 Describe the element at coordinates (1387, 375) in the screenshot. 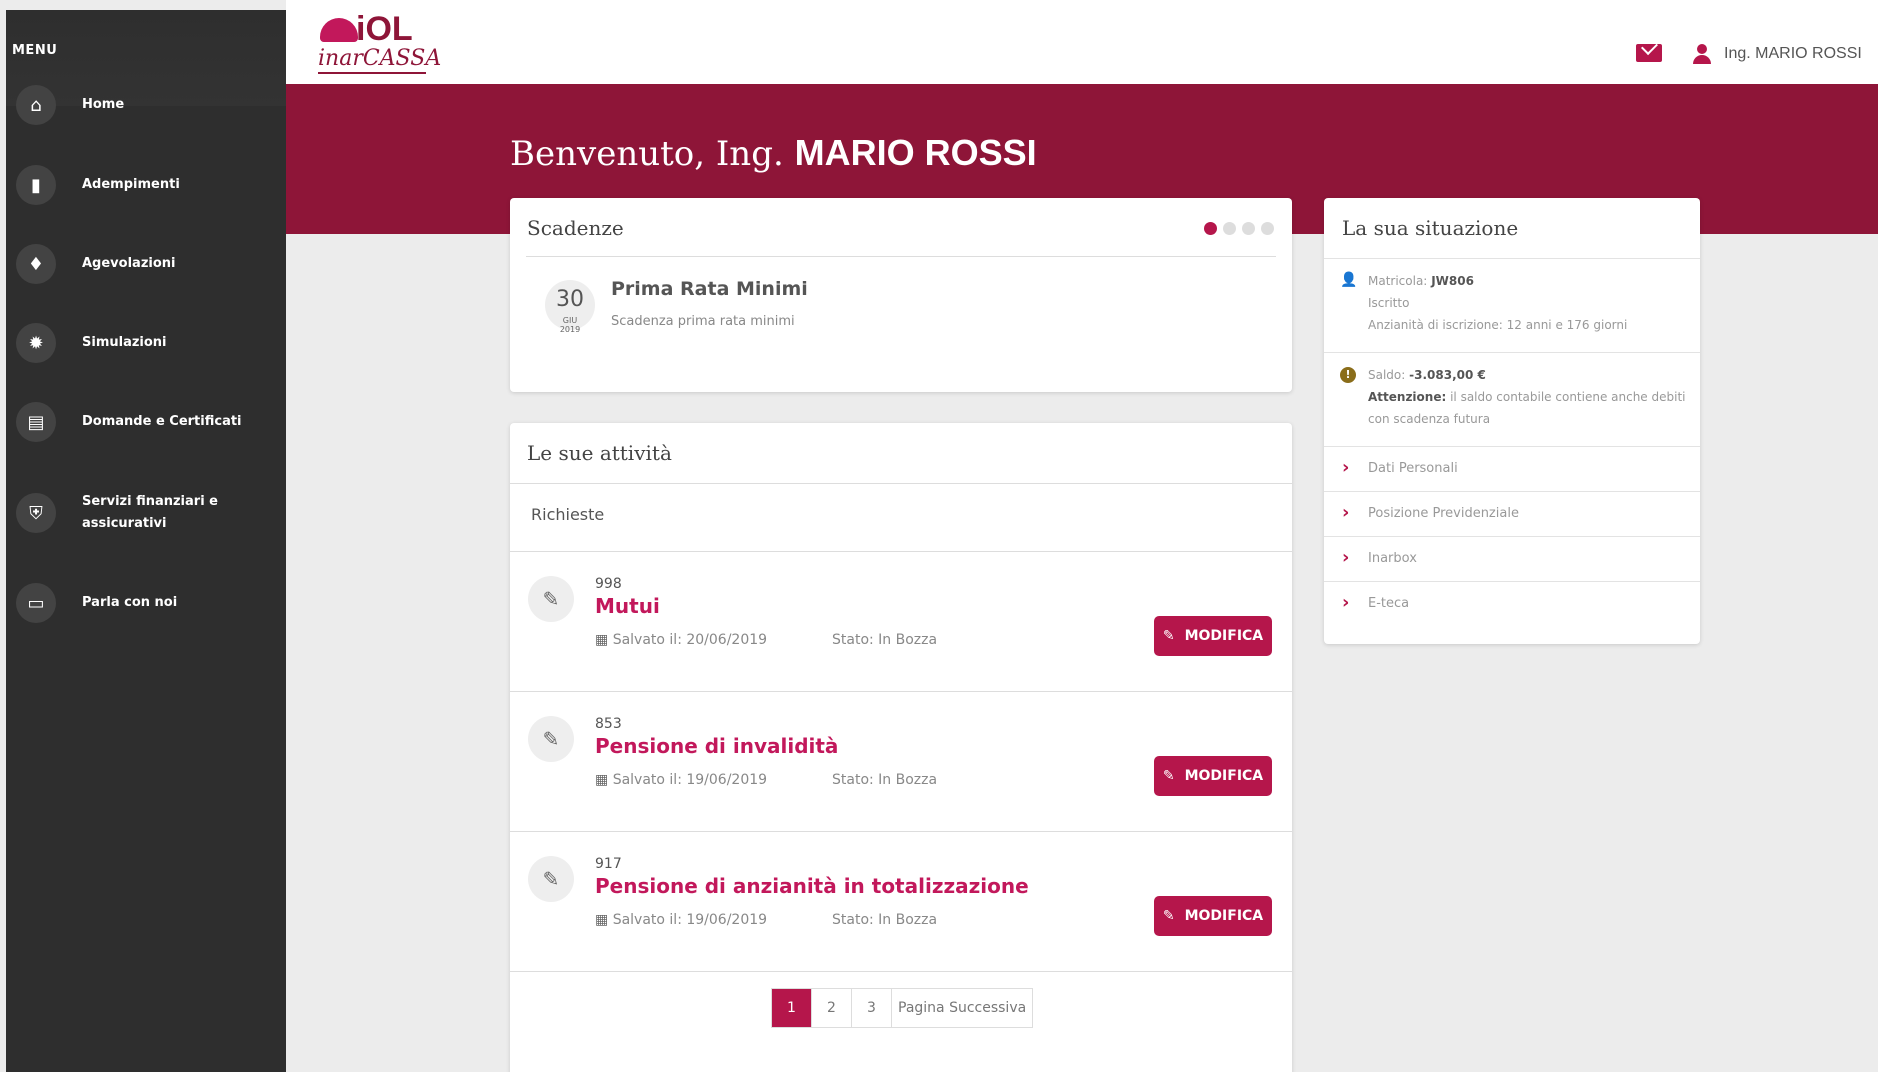

I see `saldo-label: Saldo:` at that location.